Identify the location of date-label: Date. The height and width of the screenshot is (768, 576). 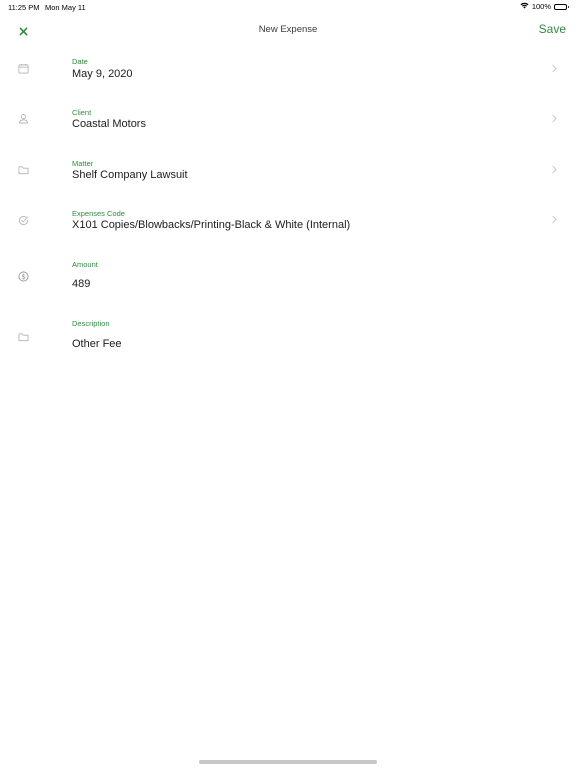
(80, 61).